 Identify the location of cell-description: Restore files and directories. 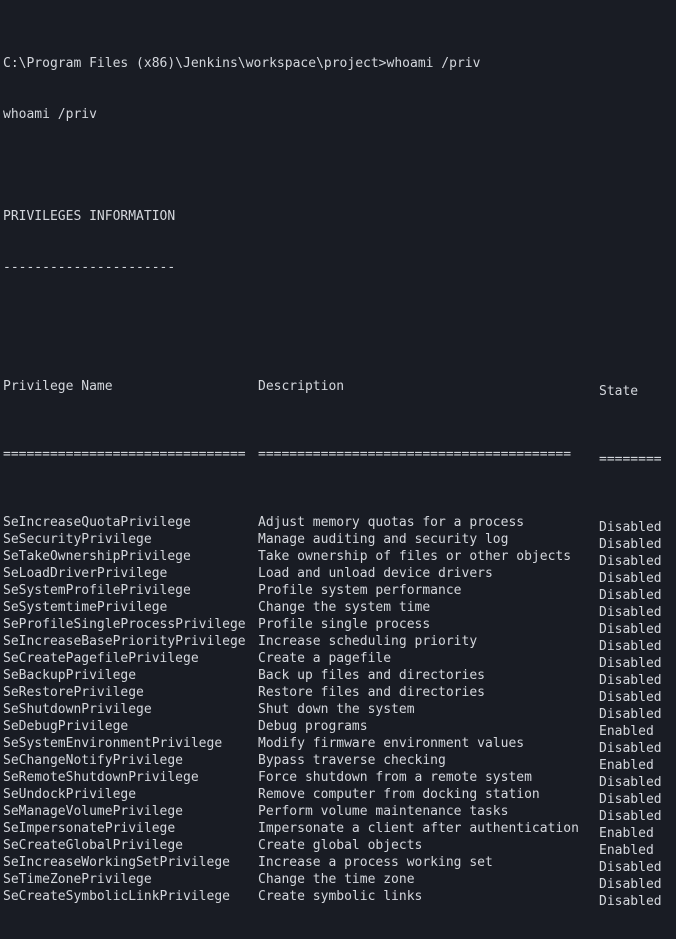
(371, 692).